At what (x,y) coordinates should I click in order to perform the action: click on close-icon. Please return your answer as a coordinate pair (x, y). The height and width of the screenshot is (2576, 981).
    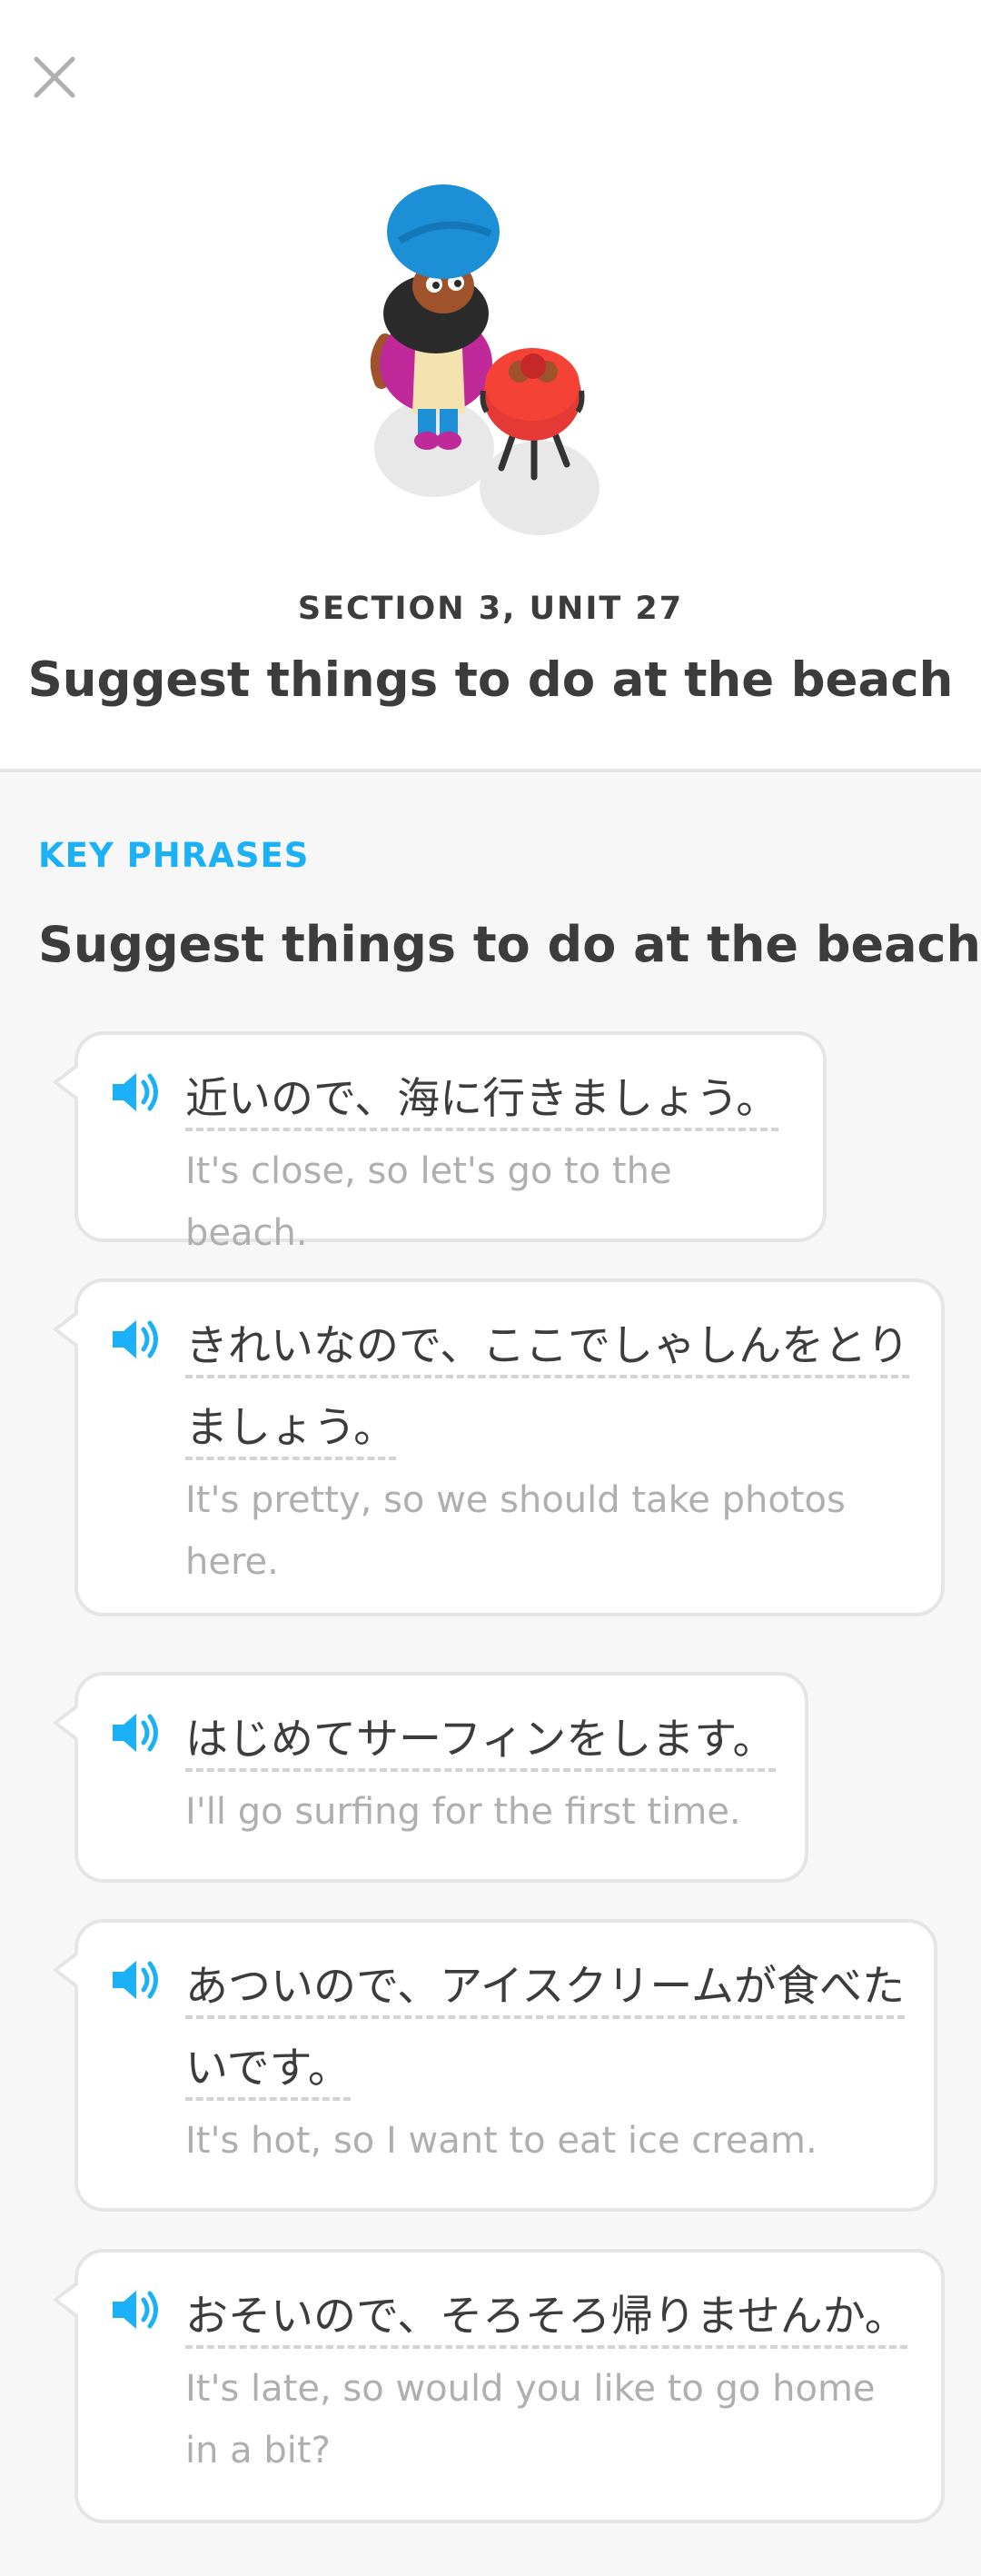
    Looking at the image, I should click on (54, 77).